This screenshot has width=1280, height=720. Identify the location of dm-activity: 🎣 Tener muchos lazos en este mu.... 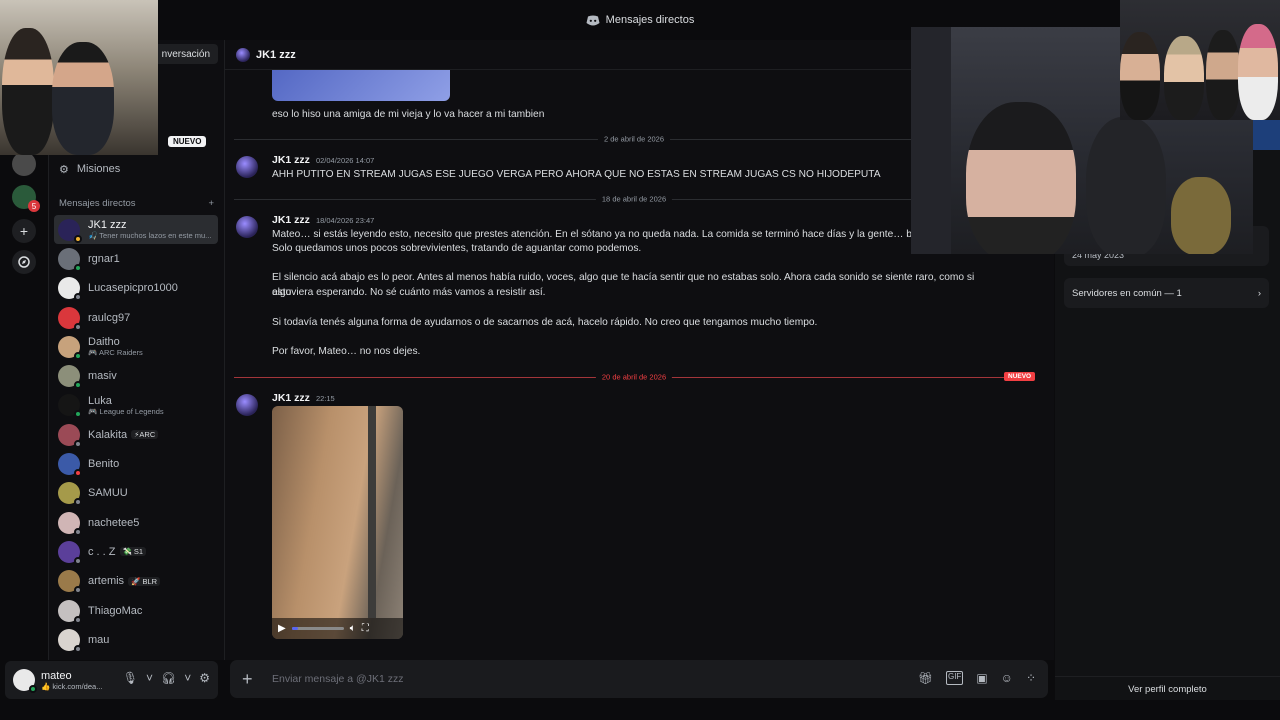
(150, 236).